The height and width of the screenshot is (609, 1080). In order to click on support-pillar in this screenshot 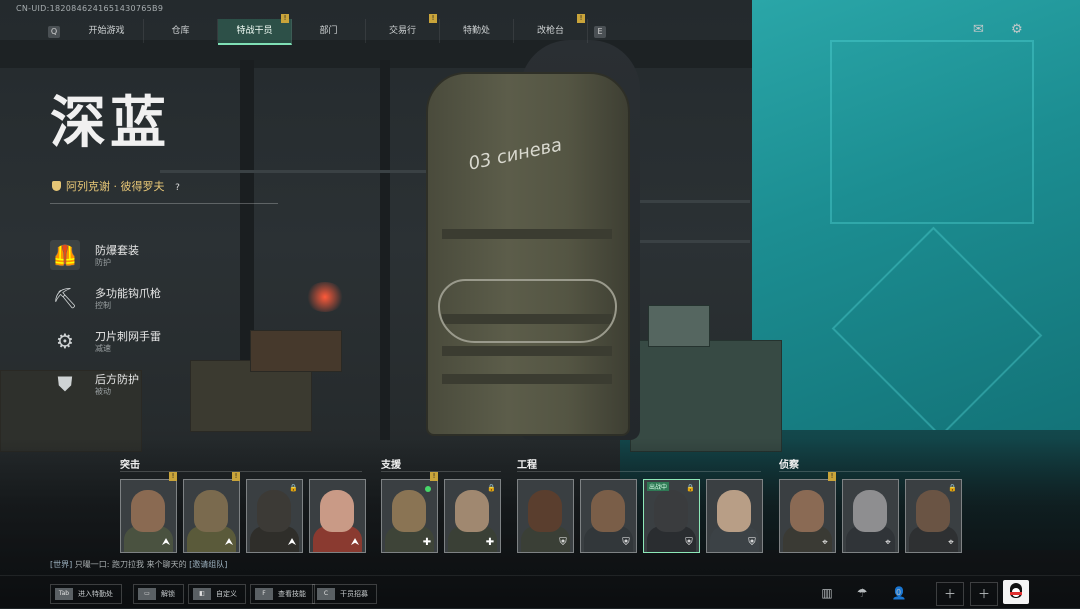, I will do `click(385, 250)`.